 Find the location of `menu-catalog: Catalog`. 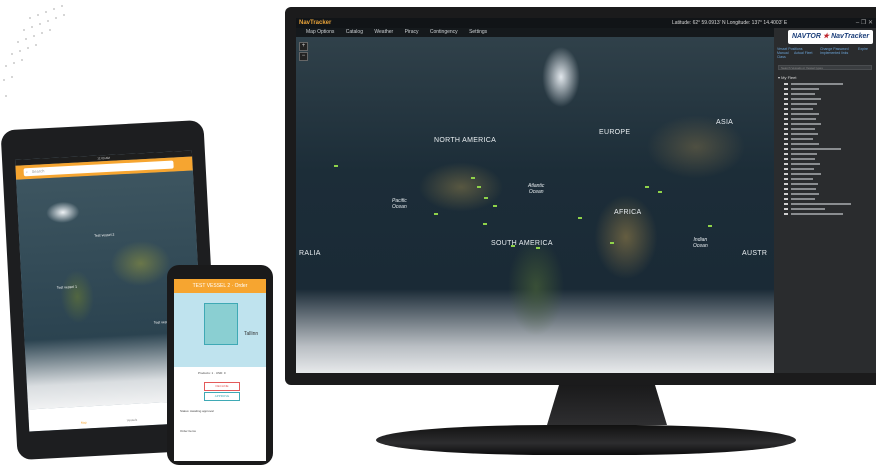

menu-catalog: Catalog is located at coordinates (354, 32).